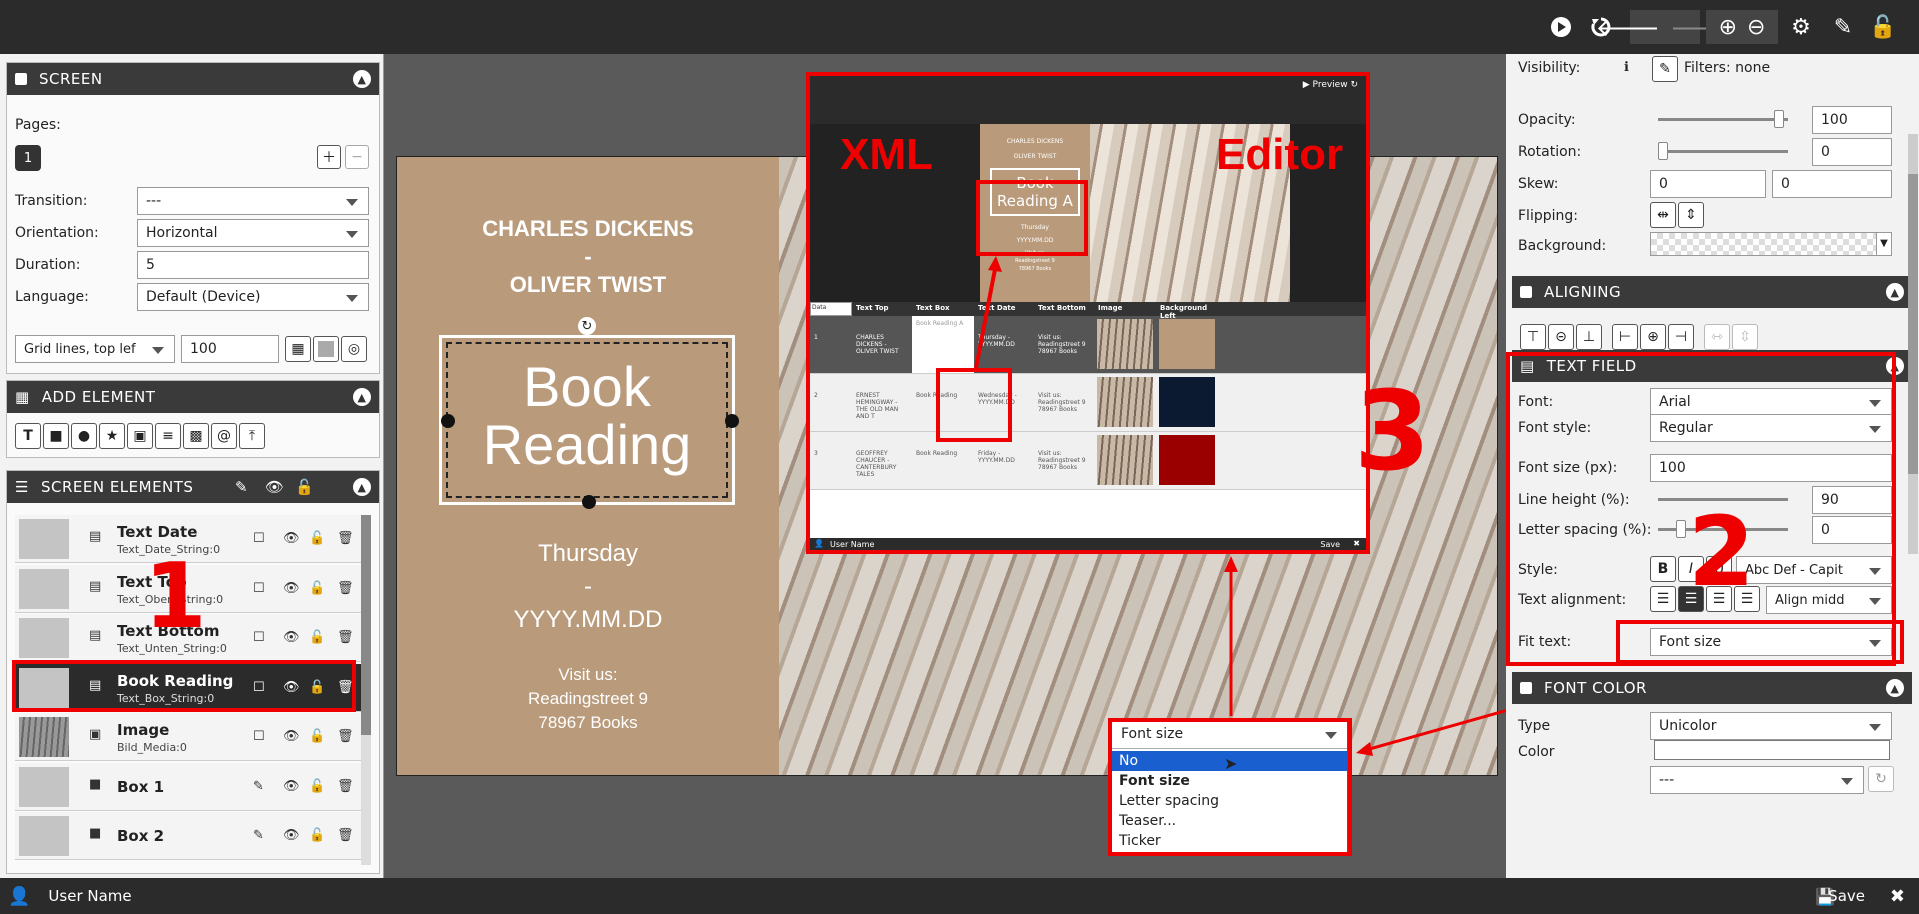 The height and width of the screenshot is (914, 1919). Describe the element at coordinates (140, 436) in the screenshot. I see `add-image-icon: ▣` at that location.